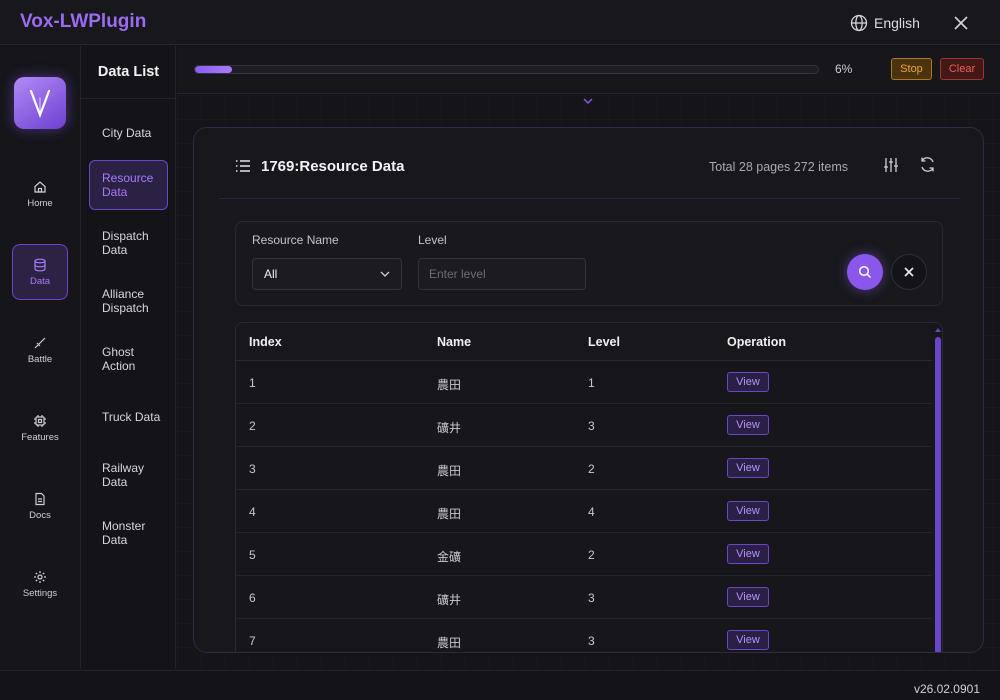  What do you see at coordinates (591, 383) in the screenshot?
I see `row-level: 1` at bounding box center [591, 383].